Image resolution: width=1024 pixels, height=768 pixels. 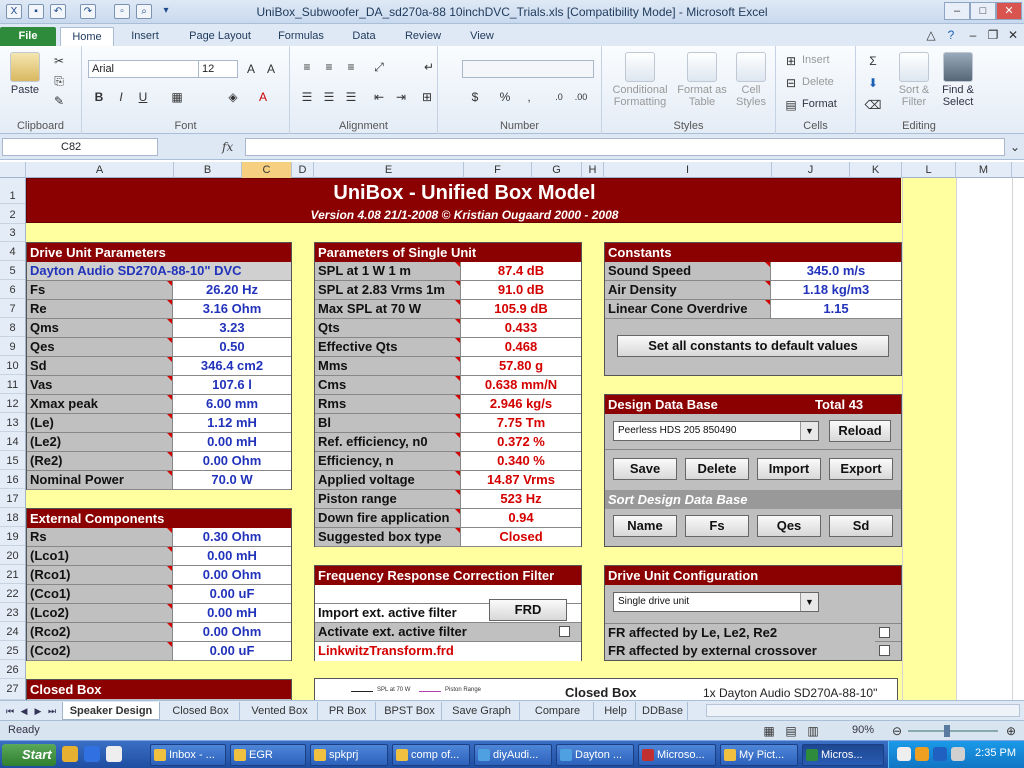 What do you see at coordinates (232, 423) in the screenshot?
I see `drive-param-value: 1.12 mH` at bounding box center [232, 423].